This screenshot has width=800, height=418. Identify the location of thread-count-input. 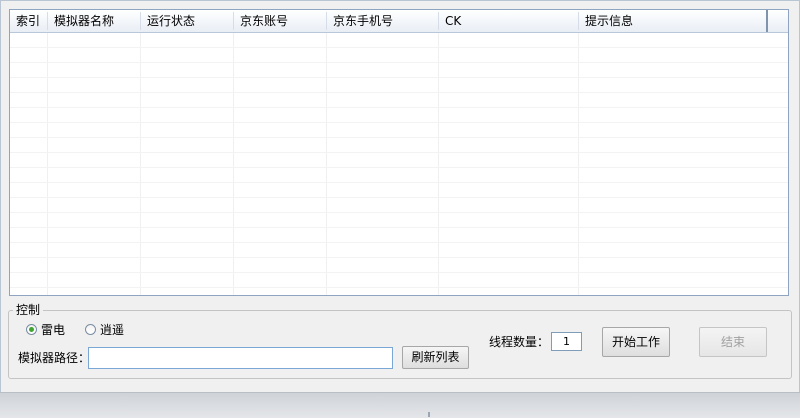
(566, 341).